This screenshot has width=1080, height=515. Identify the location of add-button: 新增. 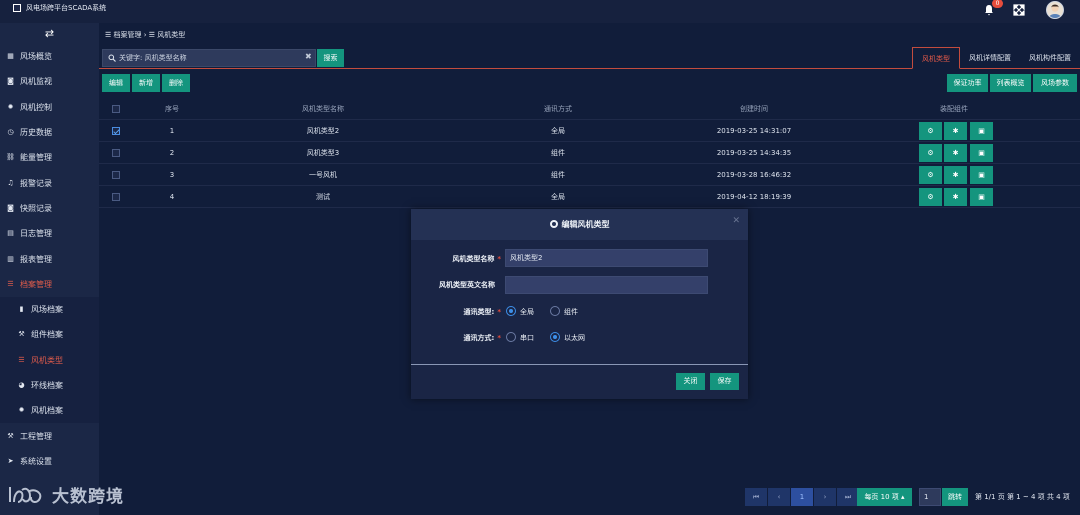
(146, 83).